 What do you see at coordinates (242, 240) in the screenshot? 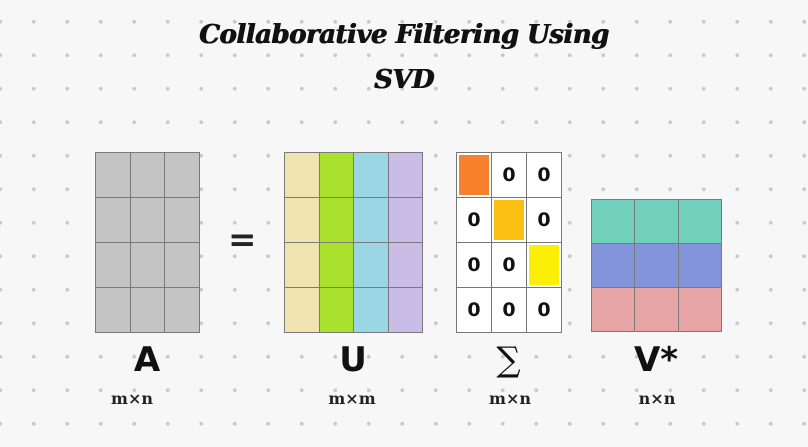
I see `equals-sign: =` at bounding box center [242, 240].